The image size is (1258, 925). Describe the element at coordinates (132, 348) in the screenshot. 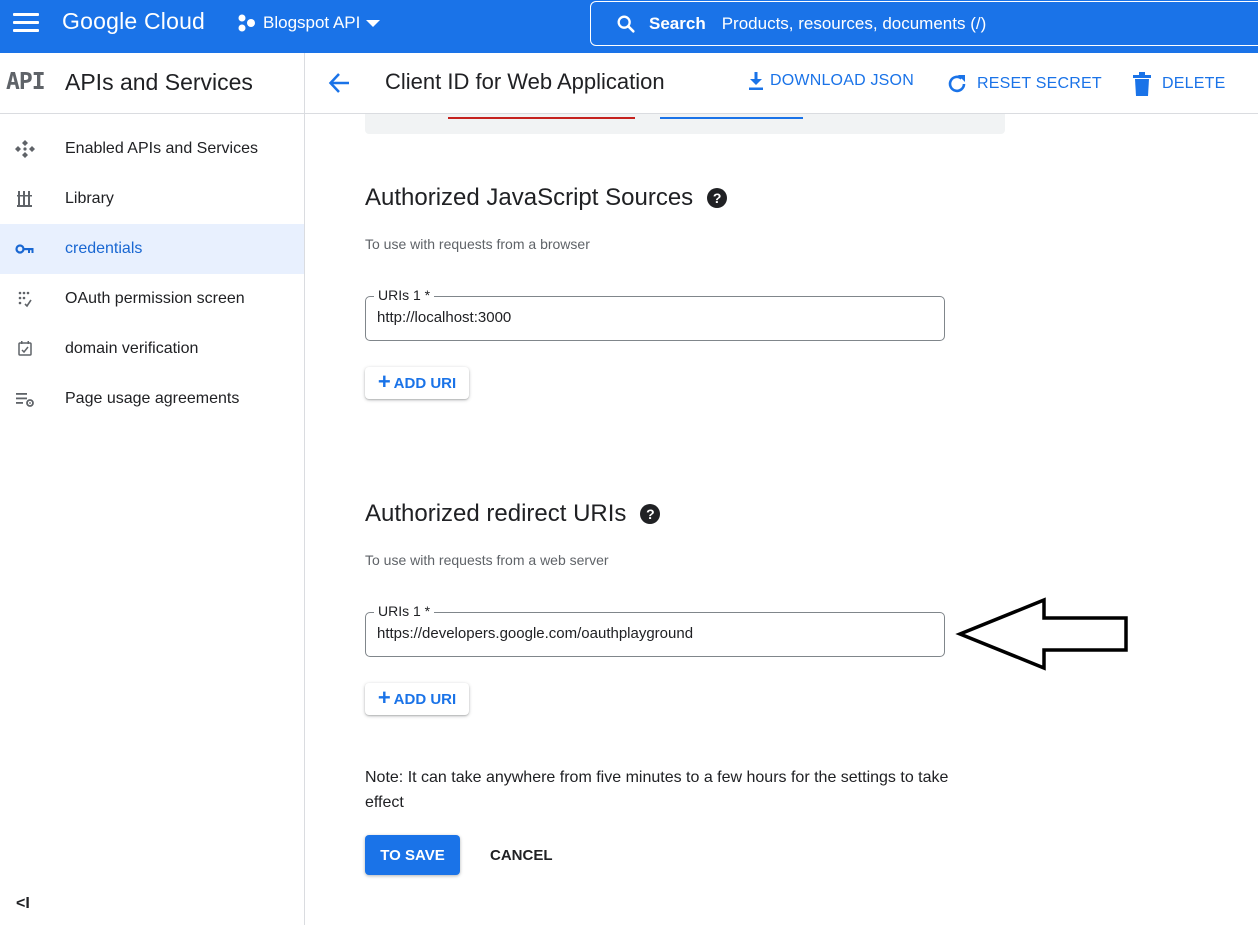

I see `sidebar-item-label: domain verification` at that location.